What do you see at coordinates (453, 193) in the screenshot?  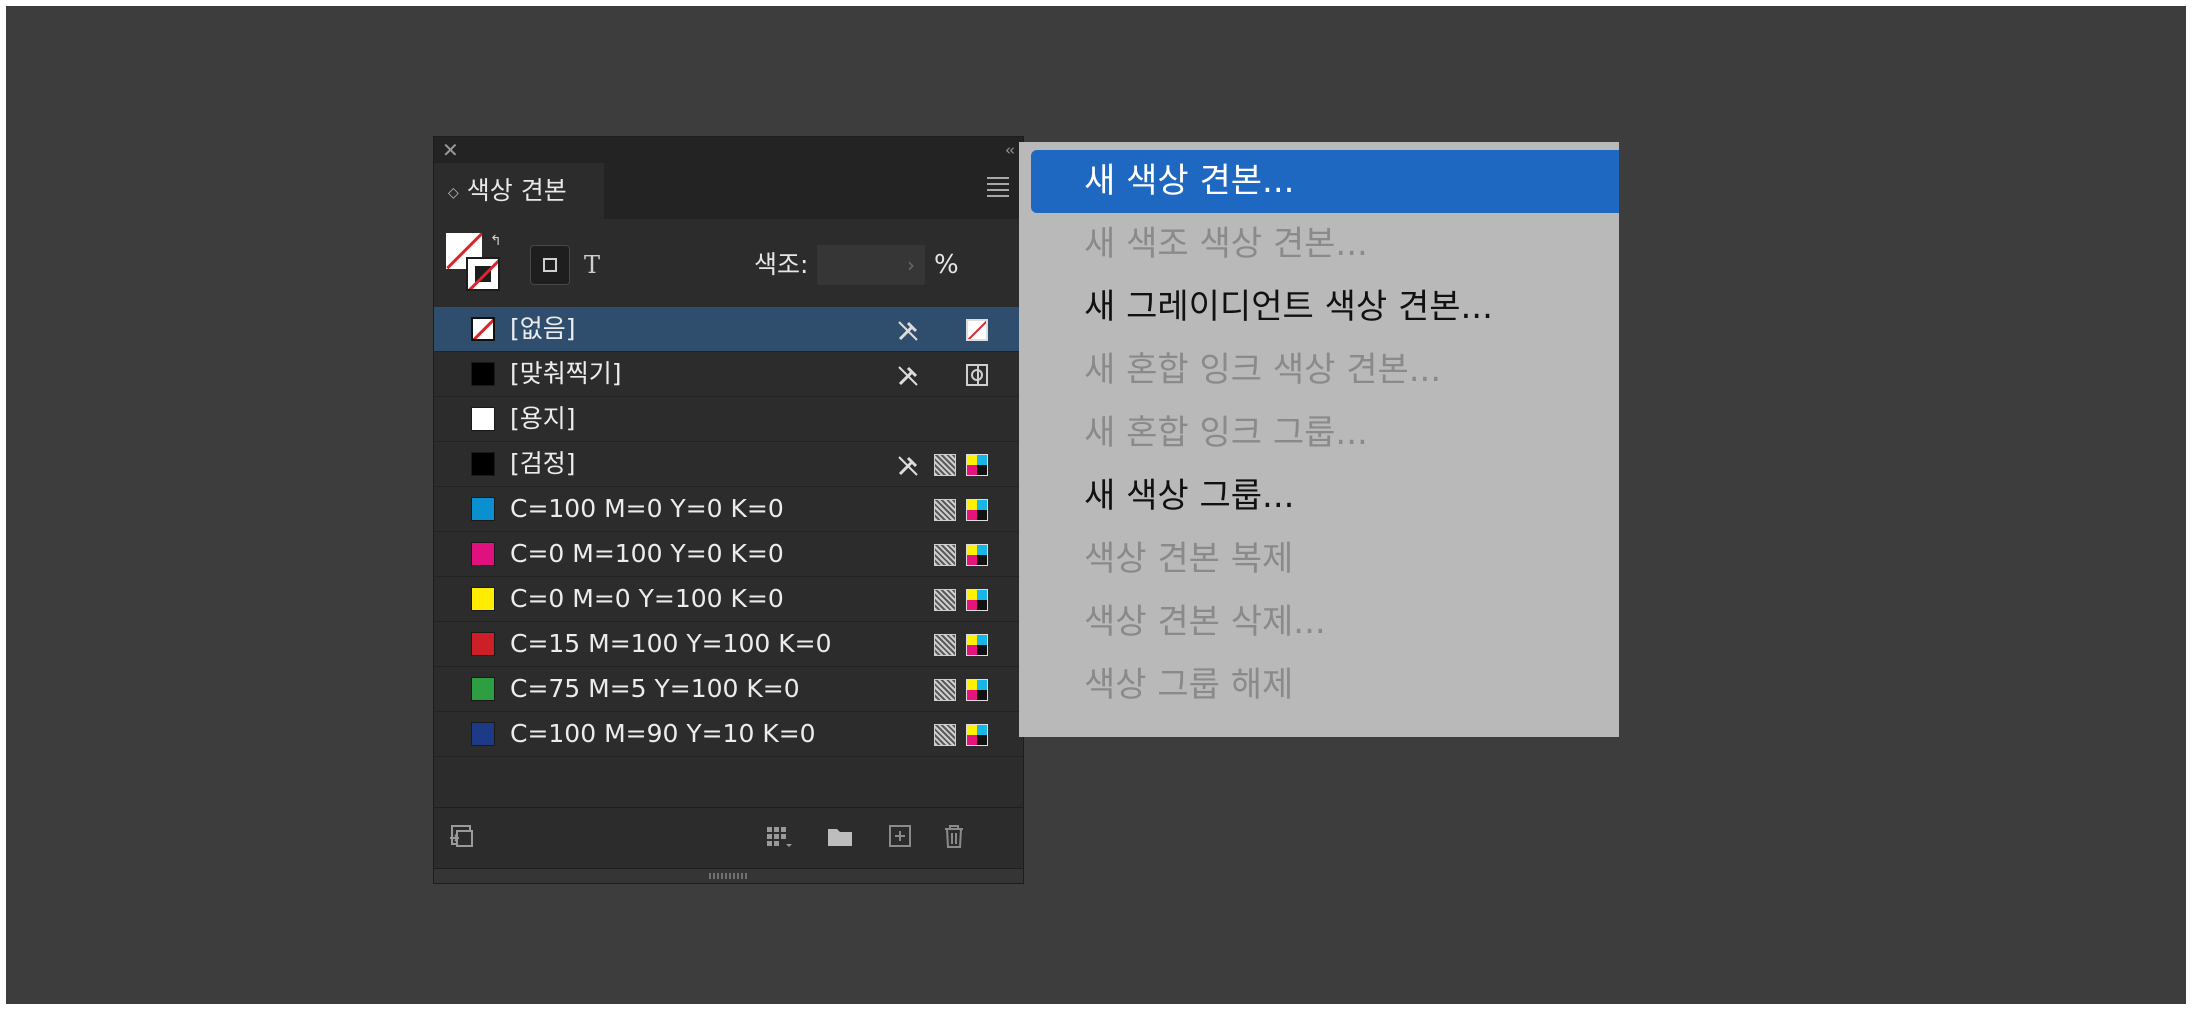 I see `tab-expand-icon: ◇` at bounding box center [453, 193].